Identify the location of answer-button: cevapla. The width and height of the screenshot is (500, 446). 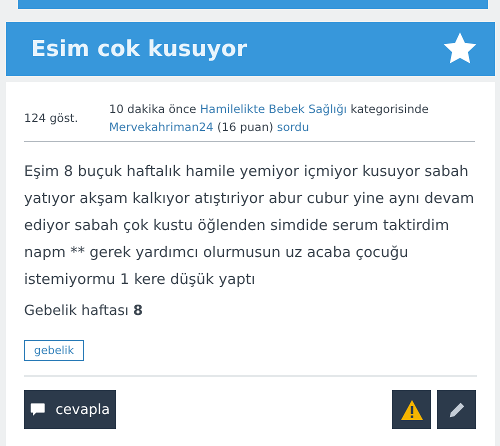
(70, 409).